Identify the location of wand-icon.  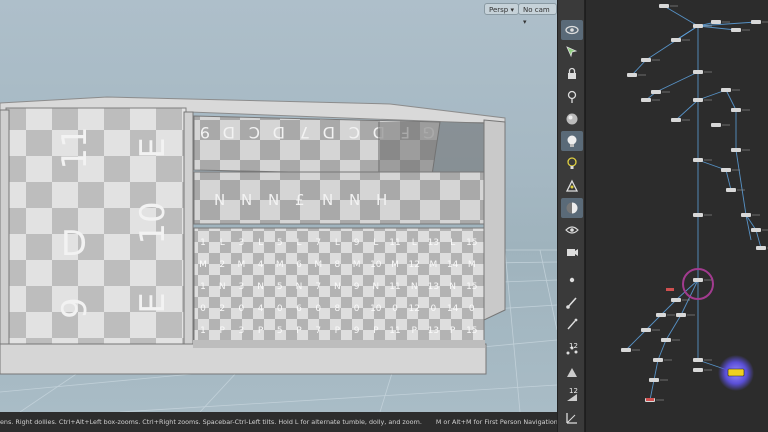
(572, 324).